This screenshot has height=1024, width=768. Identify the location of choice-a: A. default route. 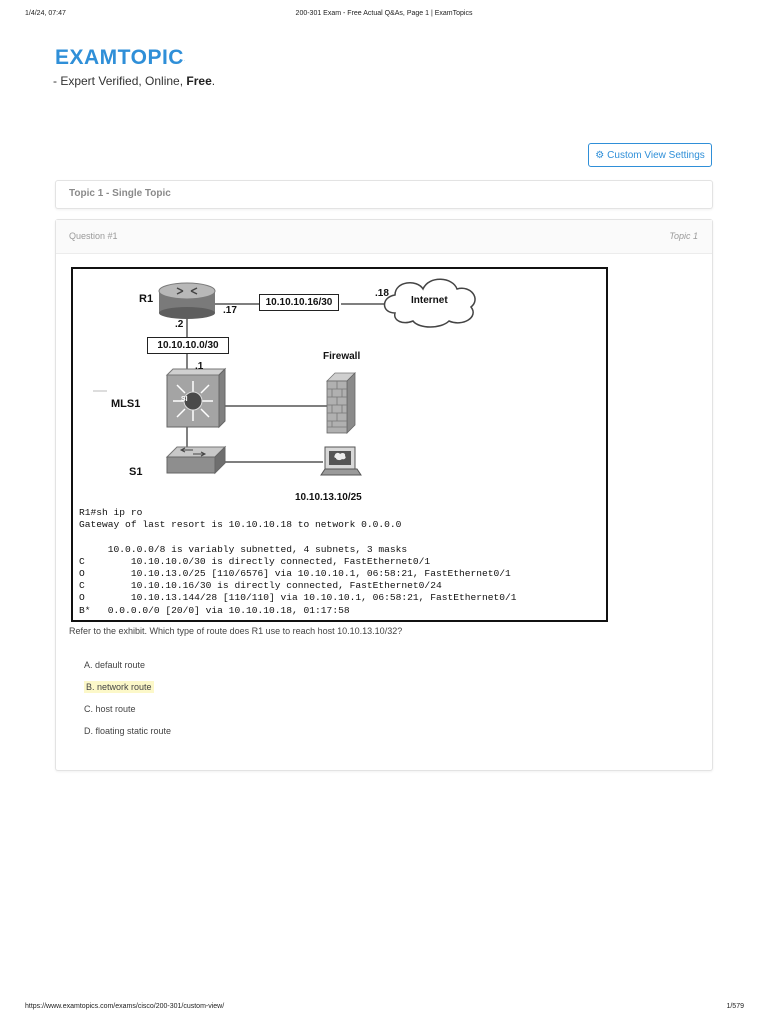
(127, 670).